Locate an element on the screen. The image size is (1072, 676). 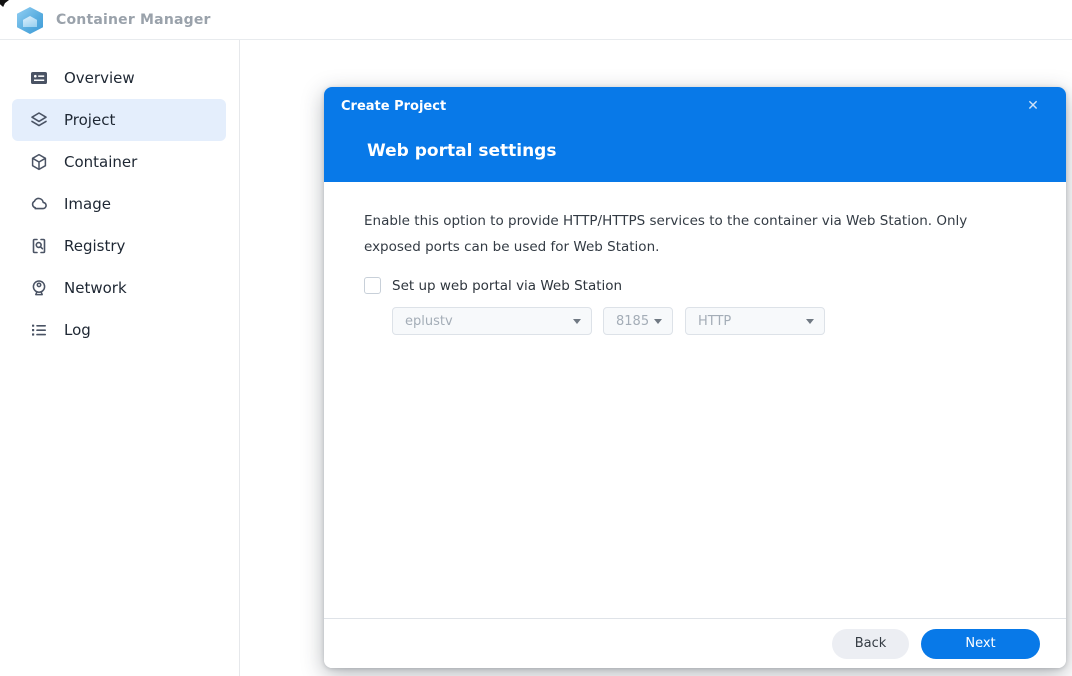
logo-inner-shape is located at coordinates (30, 21).